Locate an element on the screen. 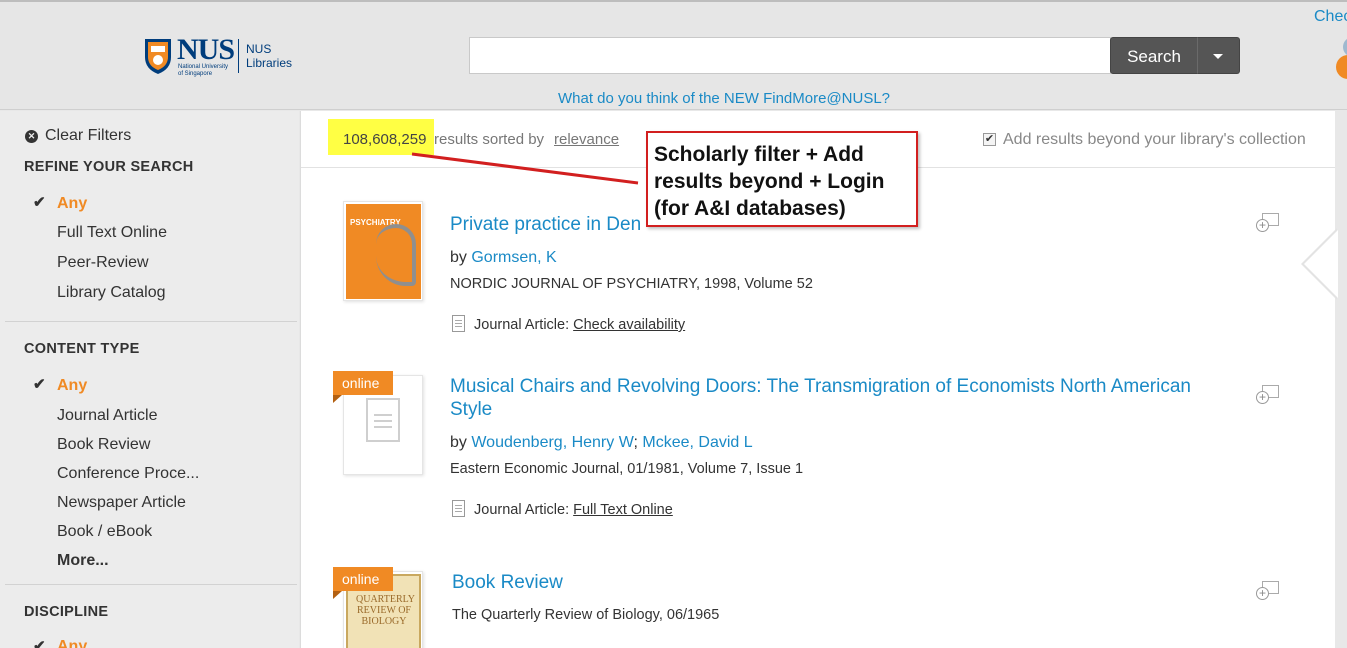 Image resolution: width=1347 pixels, height=648 pixels. discipline-item-any: Any is located at coordinates (72, 643).